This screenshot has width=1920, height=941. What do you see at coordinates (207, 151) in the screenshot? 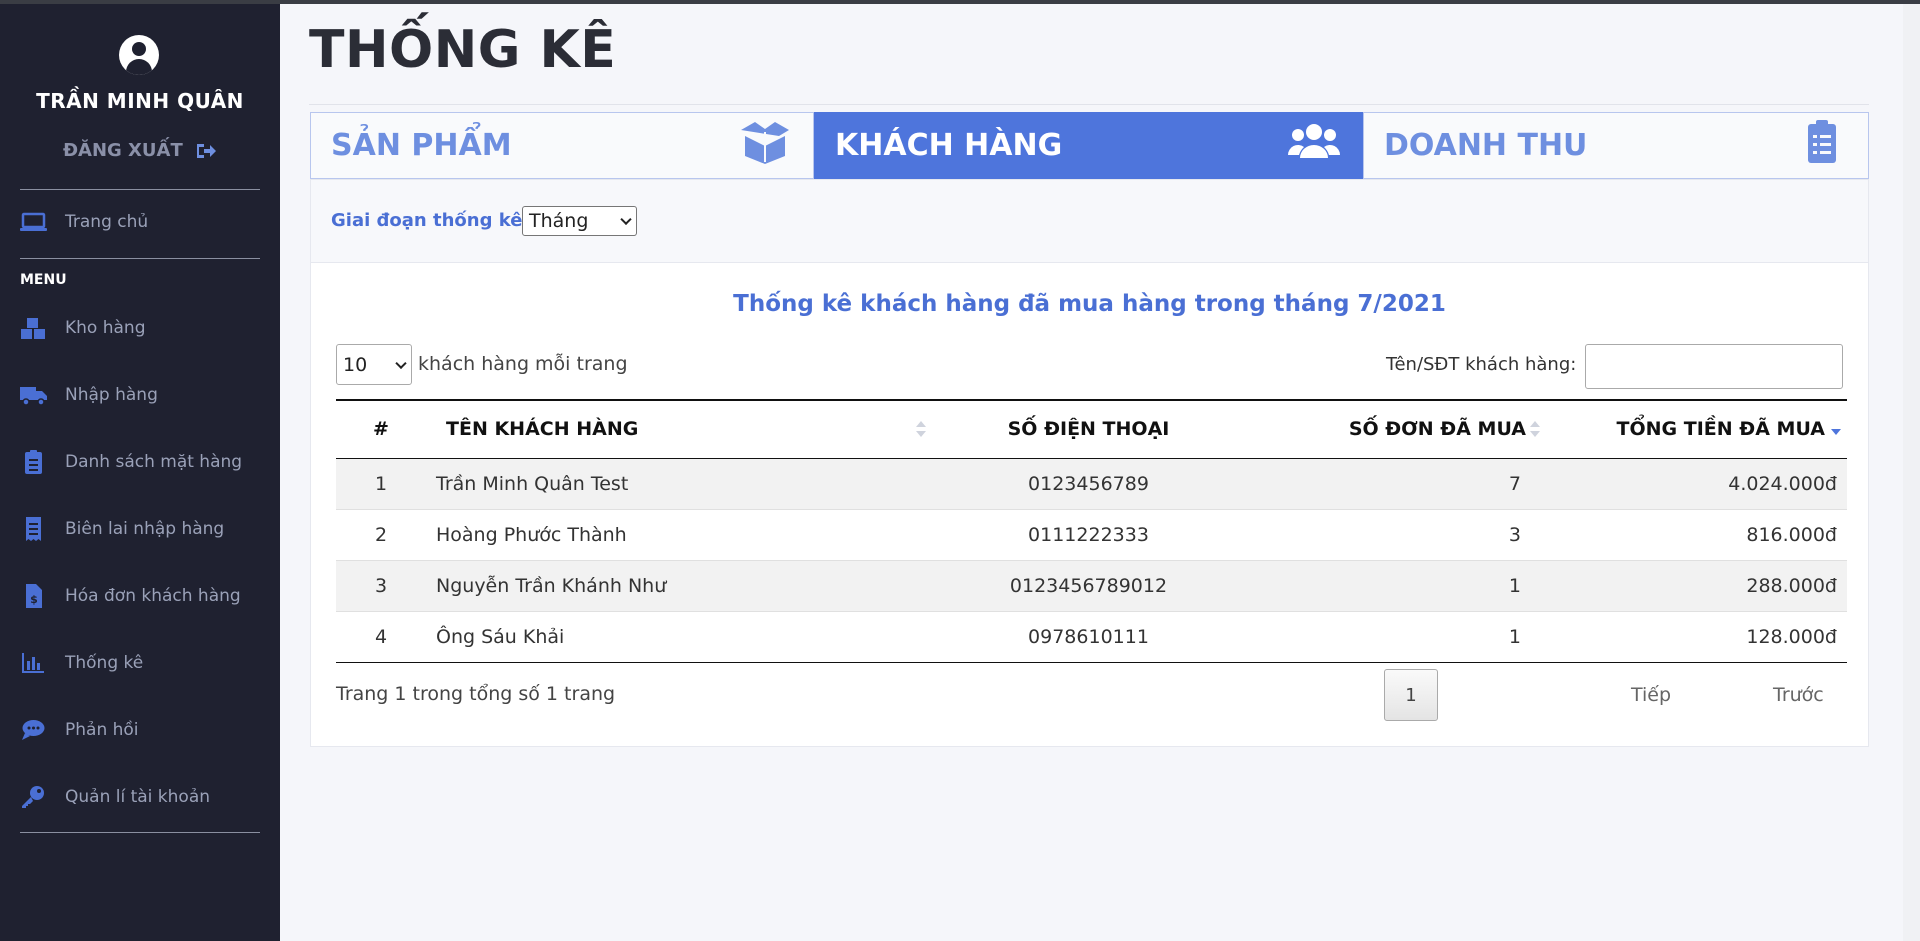
I see `sign-out-icon` at bounding box center [207, 151].